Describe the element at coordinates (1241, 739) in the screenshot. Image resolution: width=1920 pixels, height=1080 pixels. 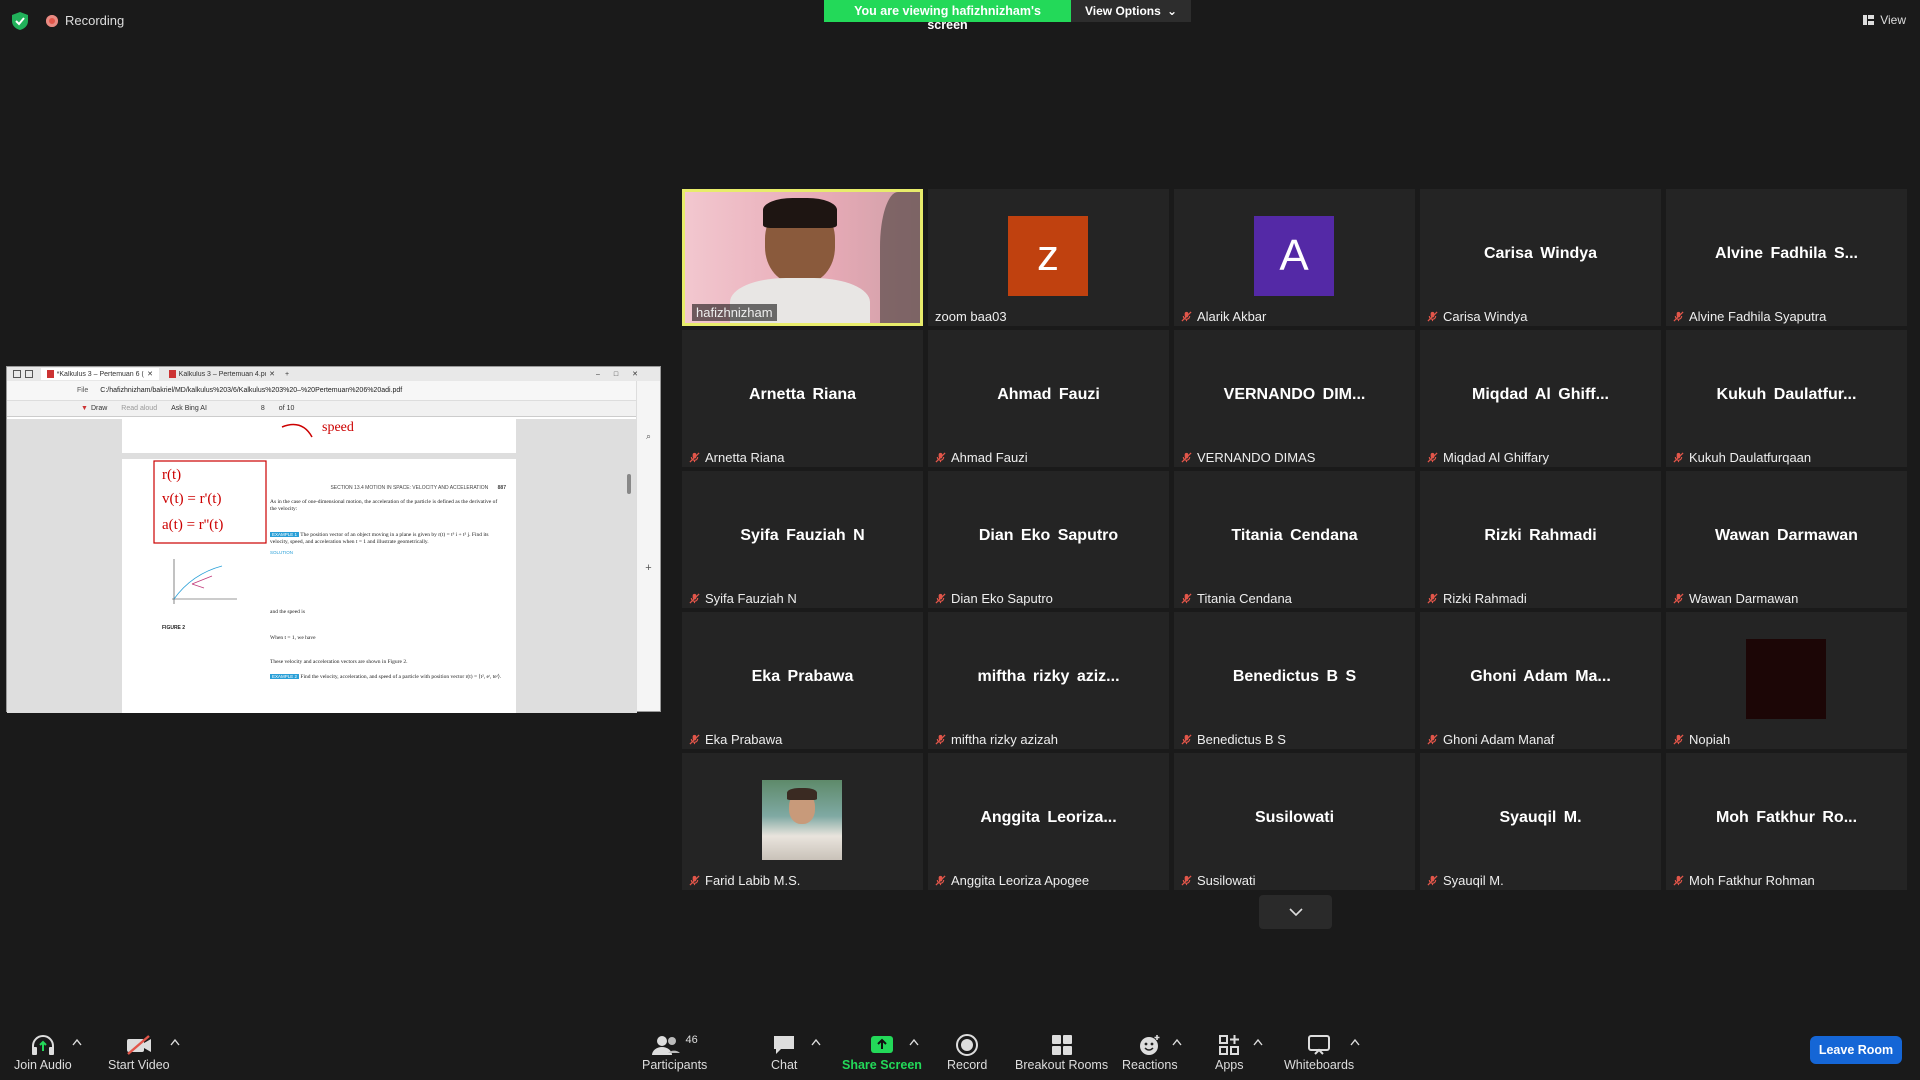
I see `participant-name: Benedictus B S` at that location.